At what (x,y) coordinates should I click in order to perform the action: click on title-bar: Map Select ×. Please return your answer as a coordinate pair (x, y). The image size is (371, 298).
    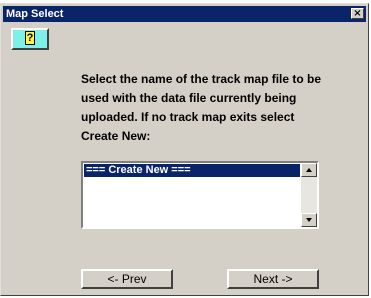
    Looking at the image, I should click on (184, 14).